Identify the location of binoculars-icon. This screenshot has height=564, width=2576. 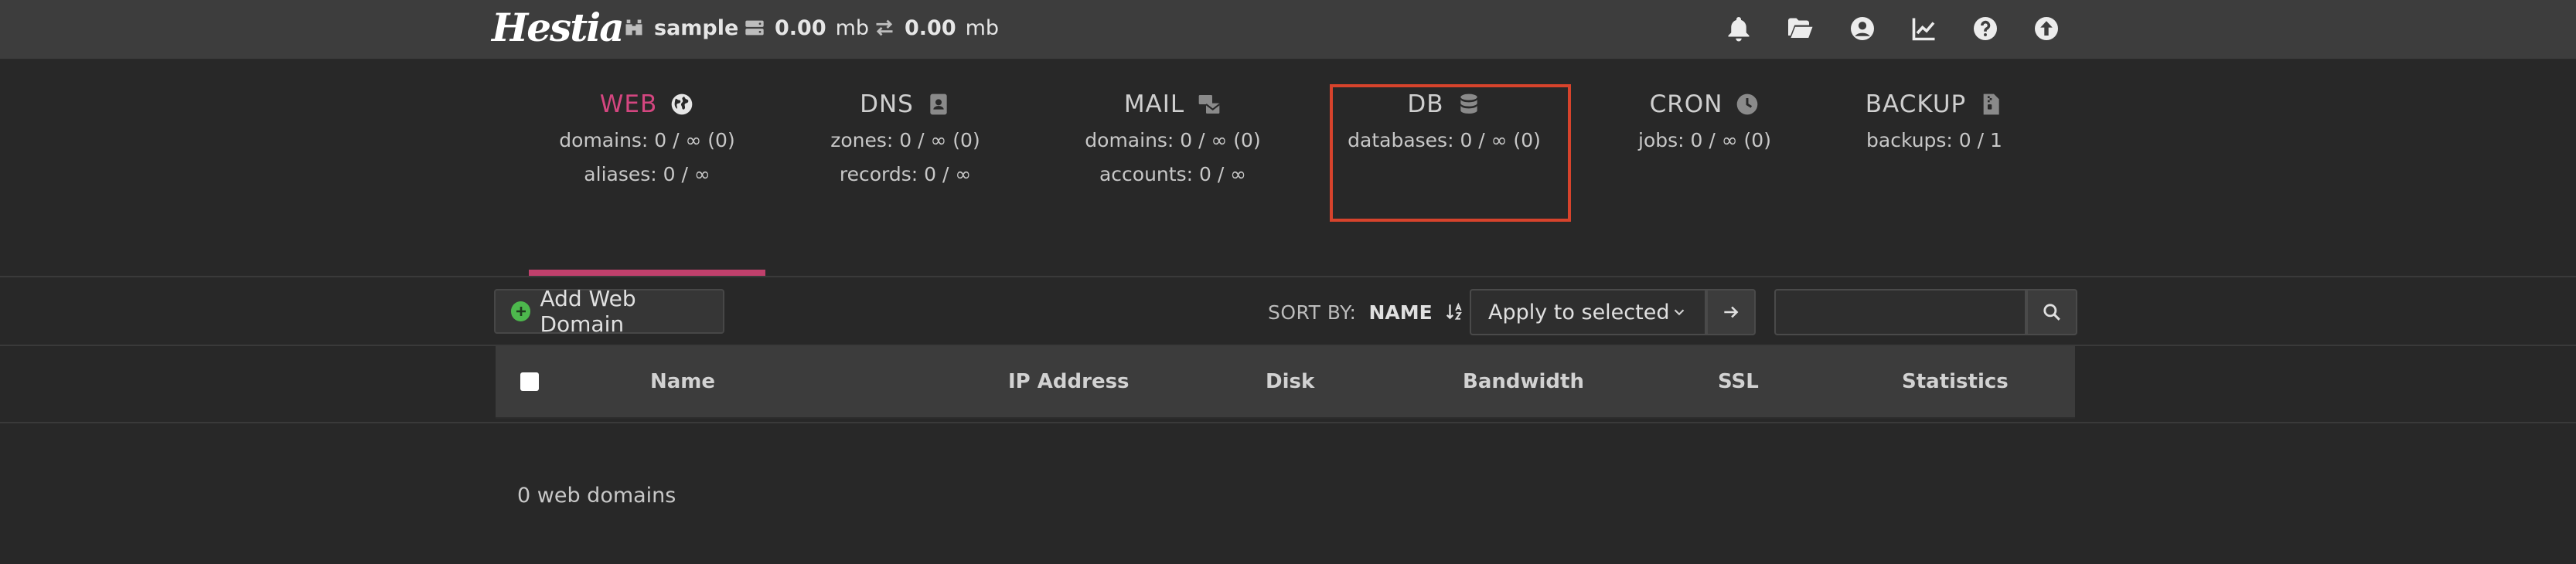
(633, 28).